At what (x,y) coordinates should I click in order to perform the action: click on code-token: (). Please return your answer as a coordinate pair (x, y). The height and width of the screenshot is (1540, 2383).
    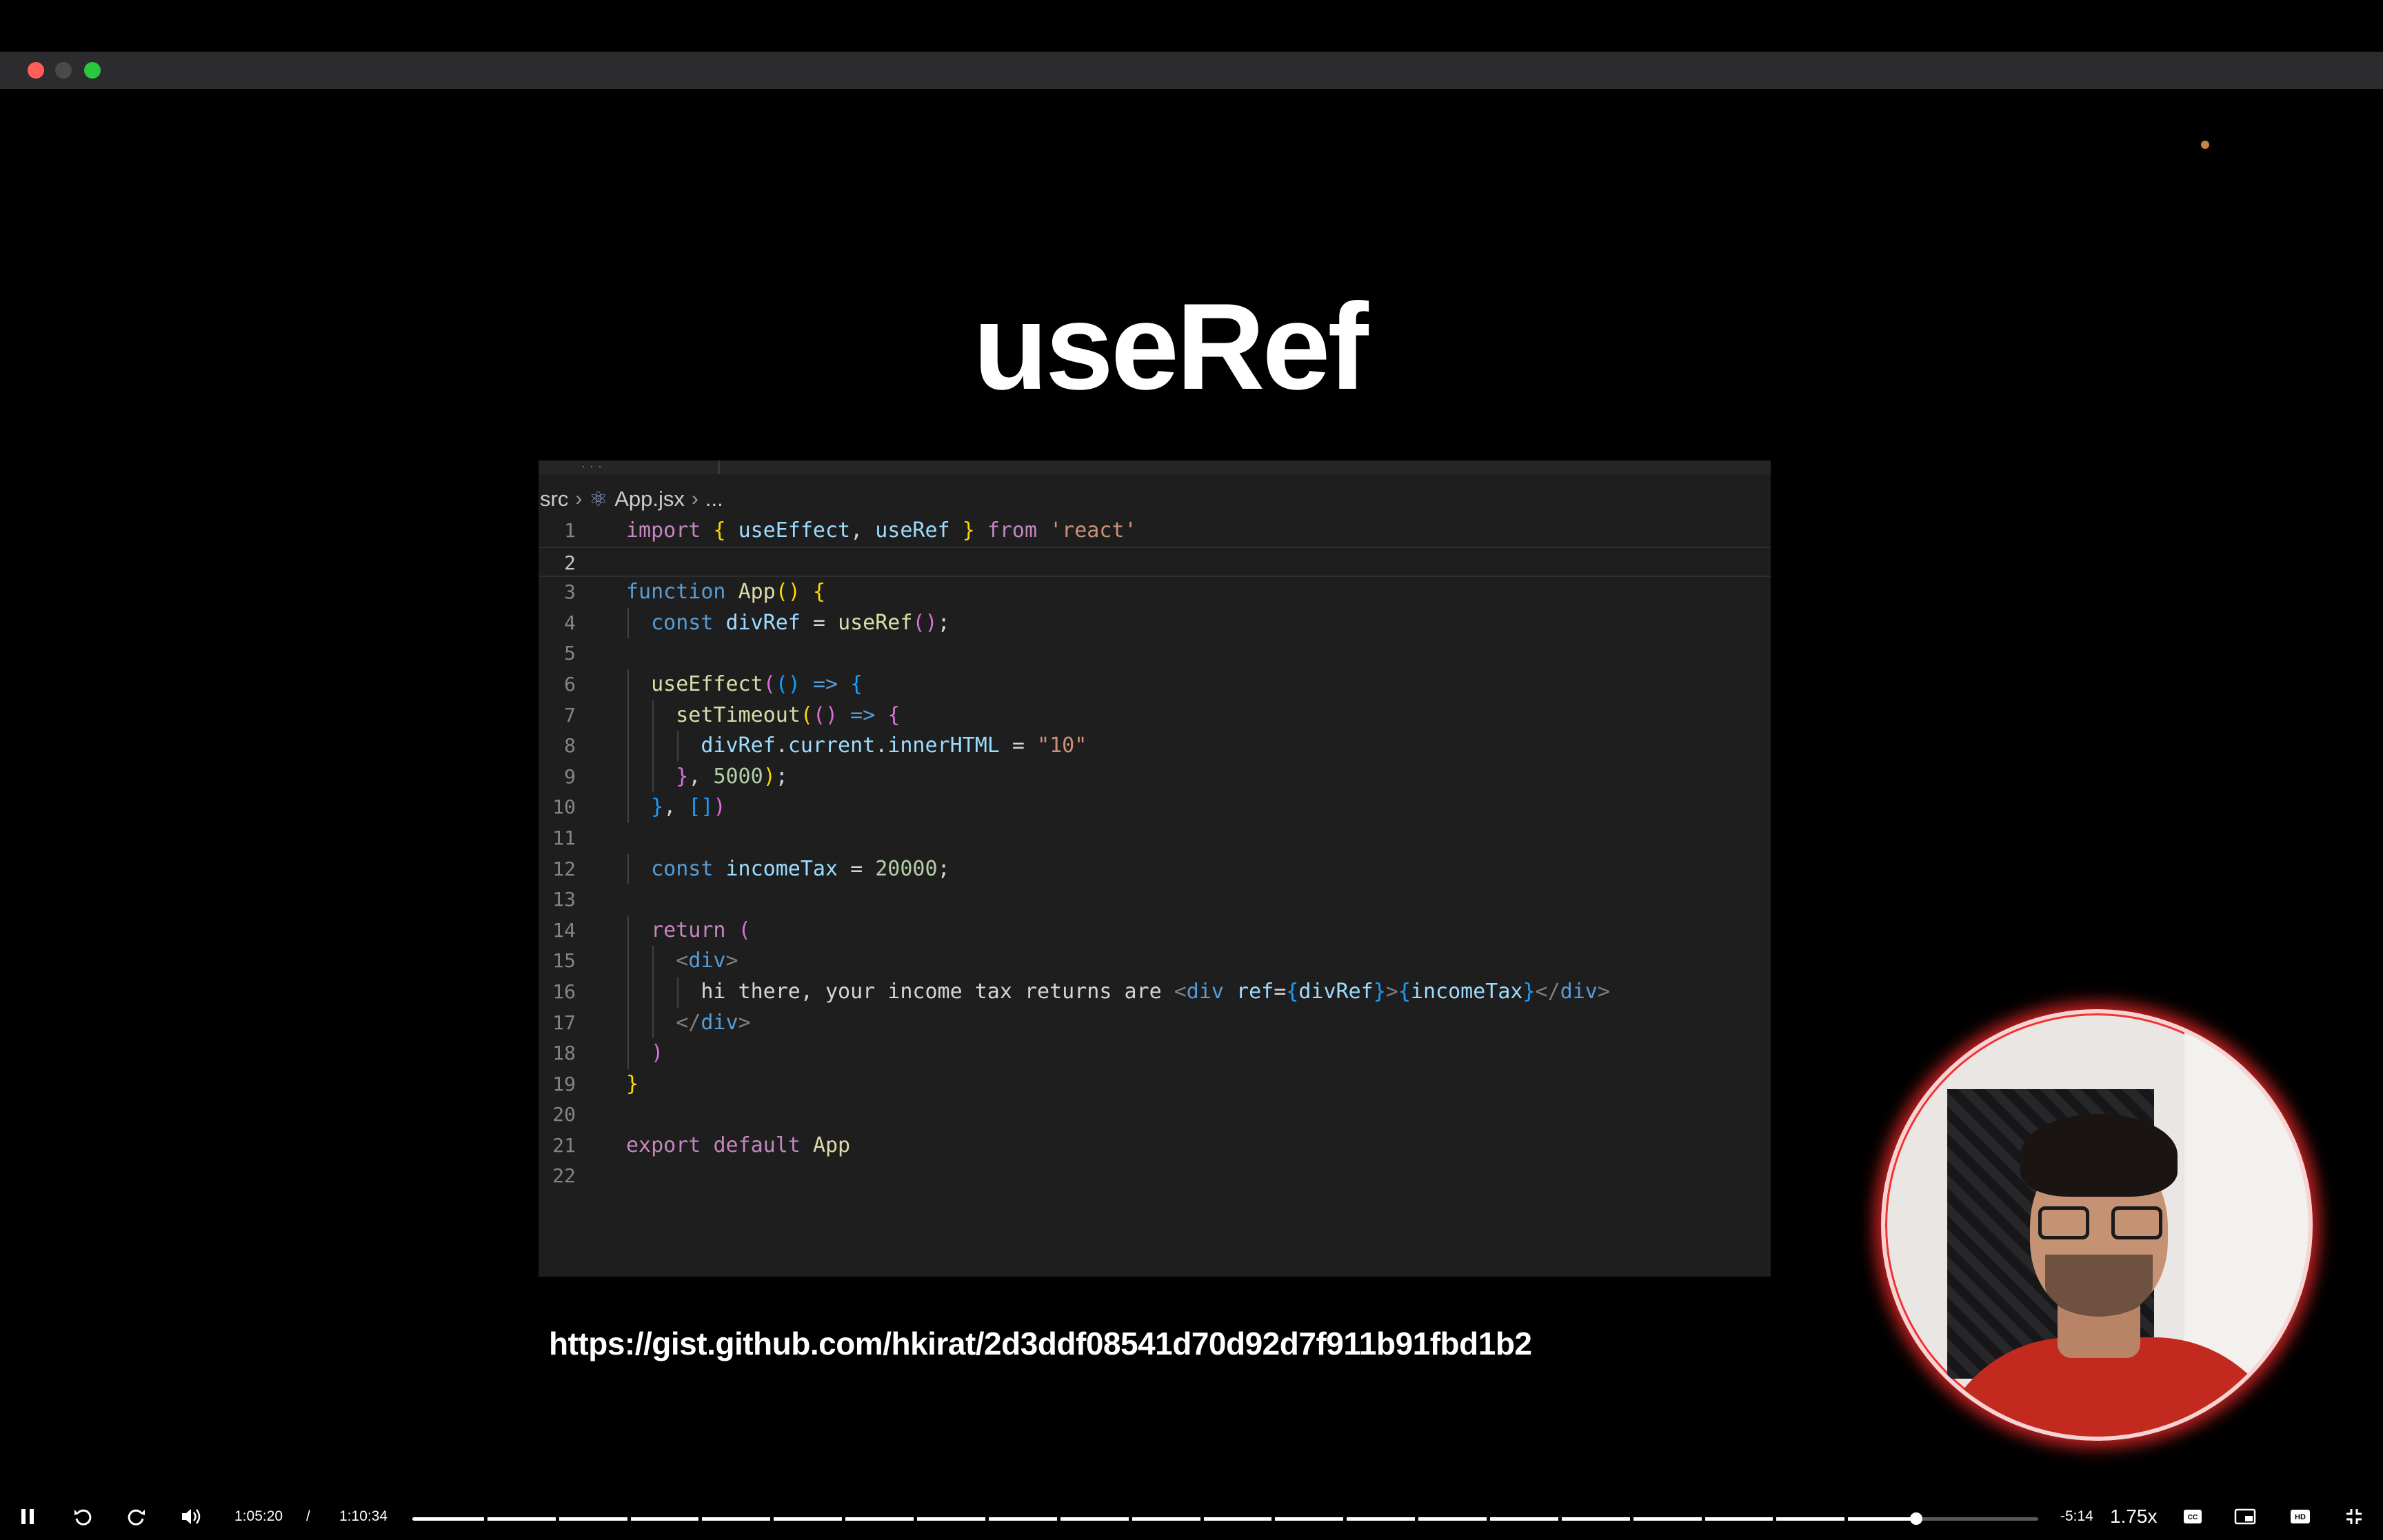
    Looking at the image, I should click on (788, 593).